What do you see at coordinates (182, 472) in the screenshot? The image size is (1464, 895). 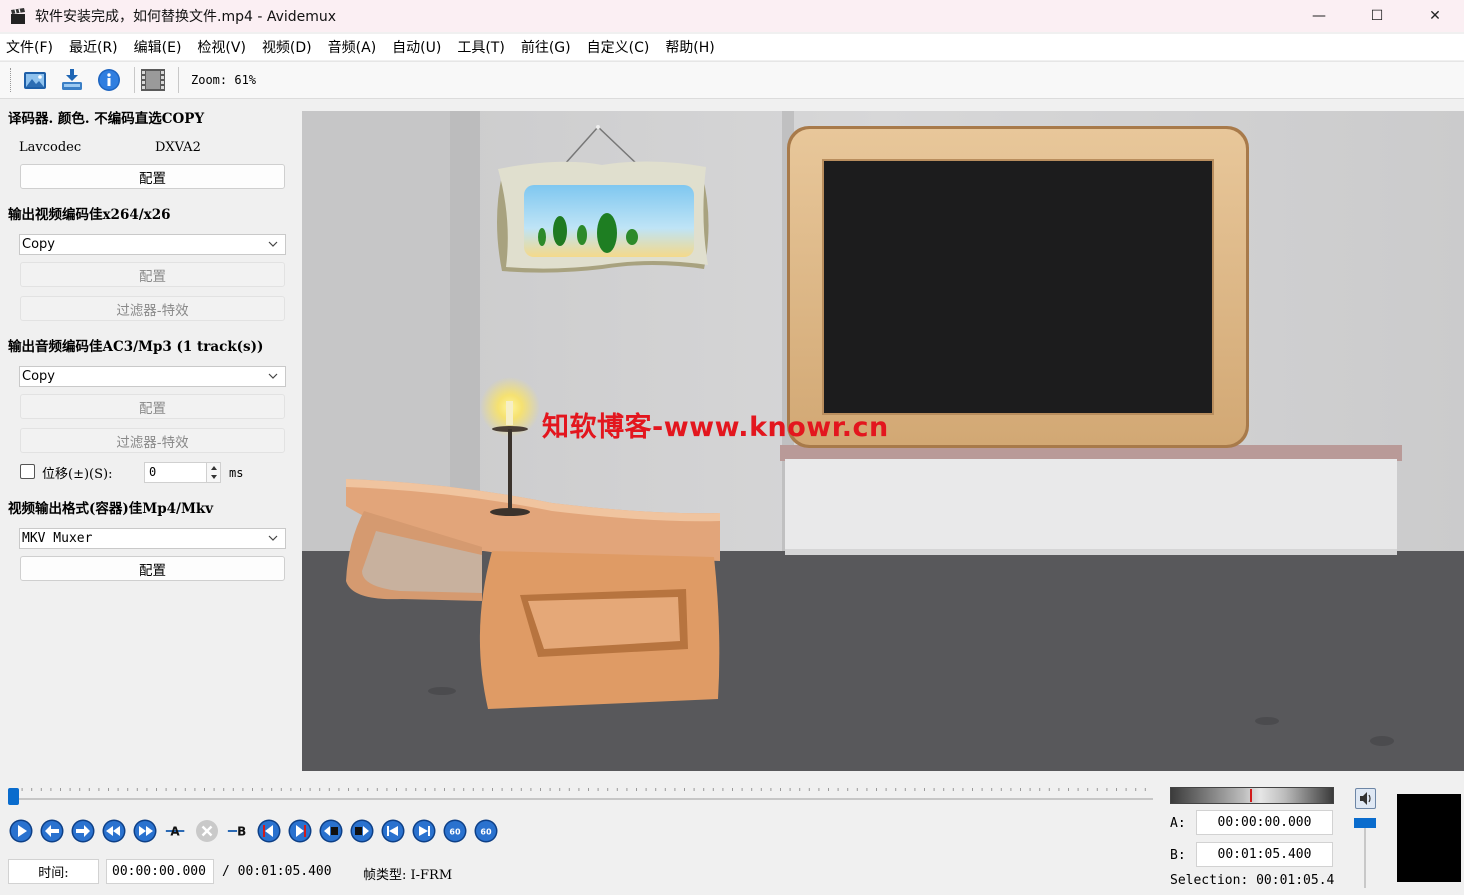 I see `shift-stepper: 0` at bounding box center [182, 472].